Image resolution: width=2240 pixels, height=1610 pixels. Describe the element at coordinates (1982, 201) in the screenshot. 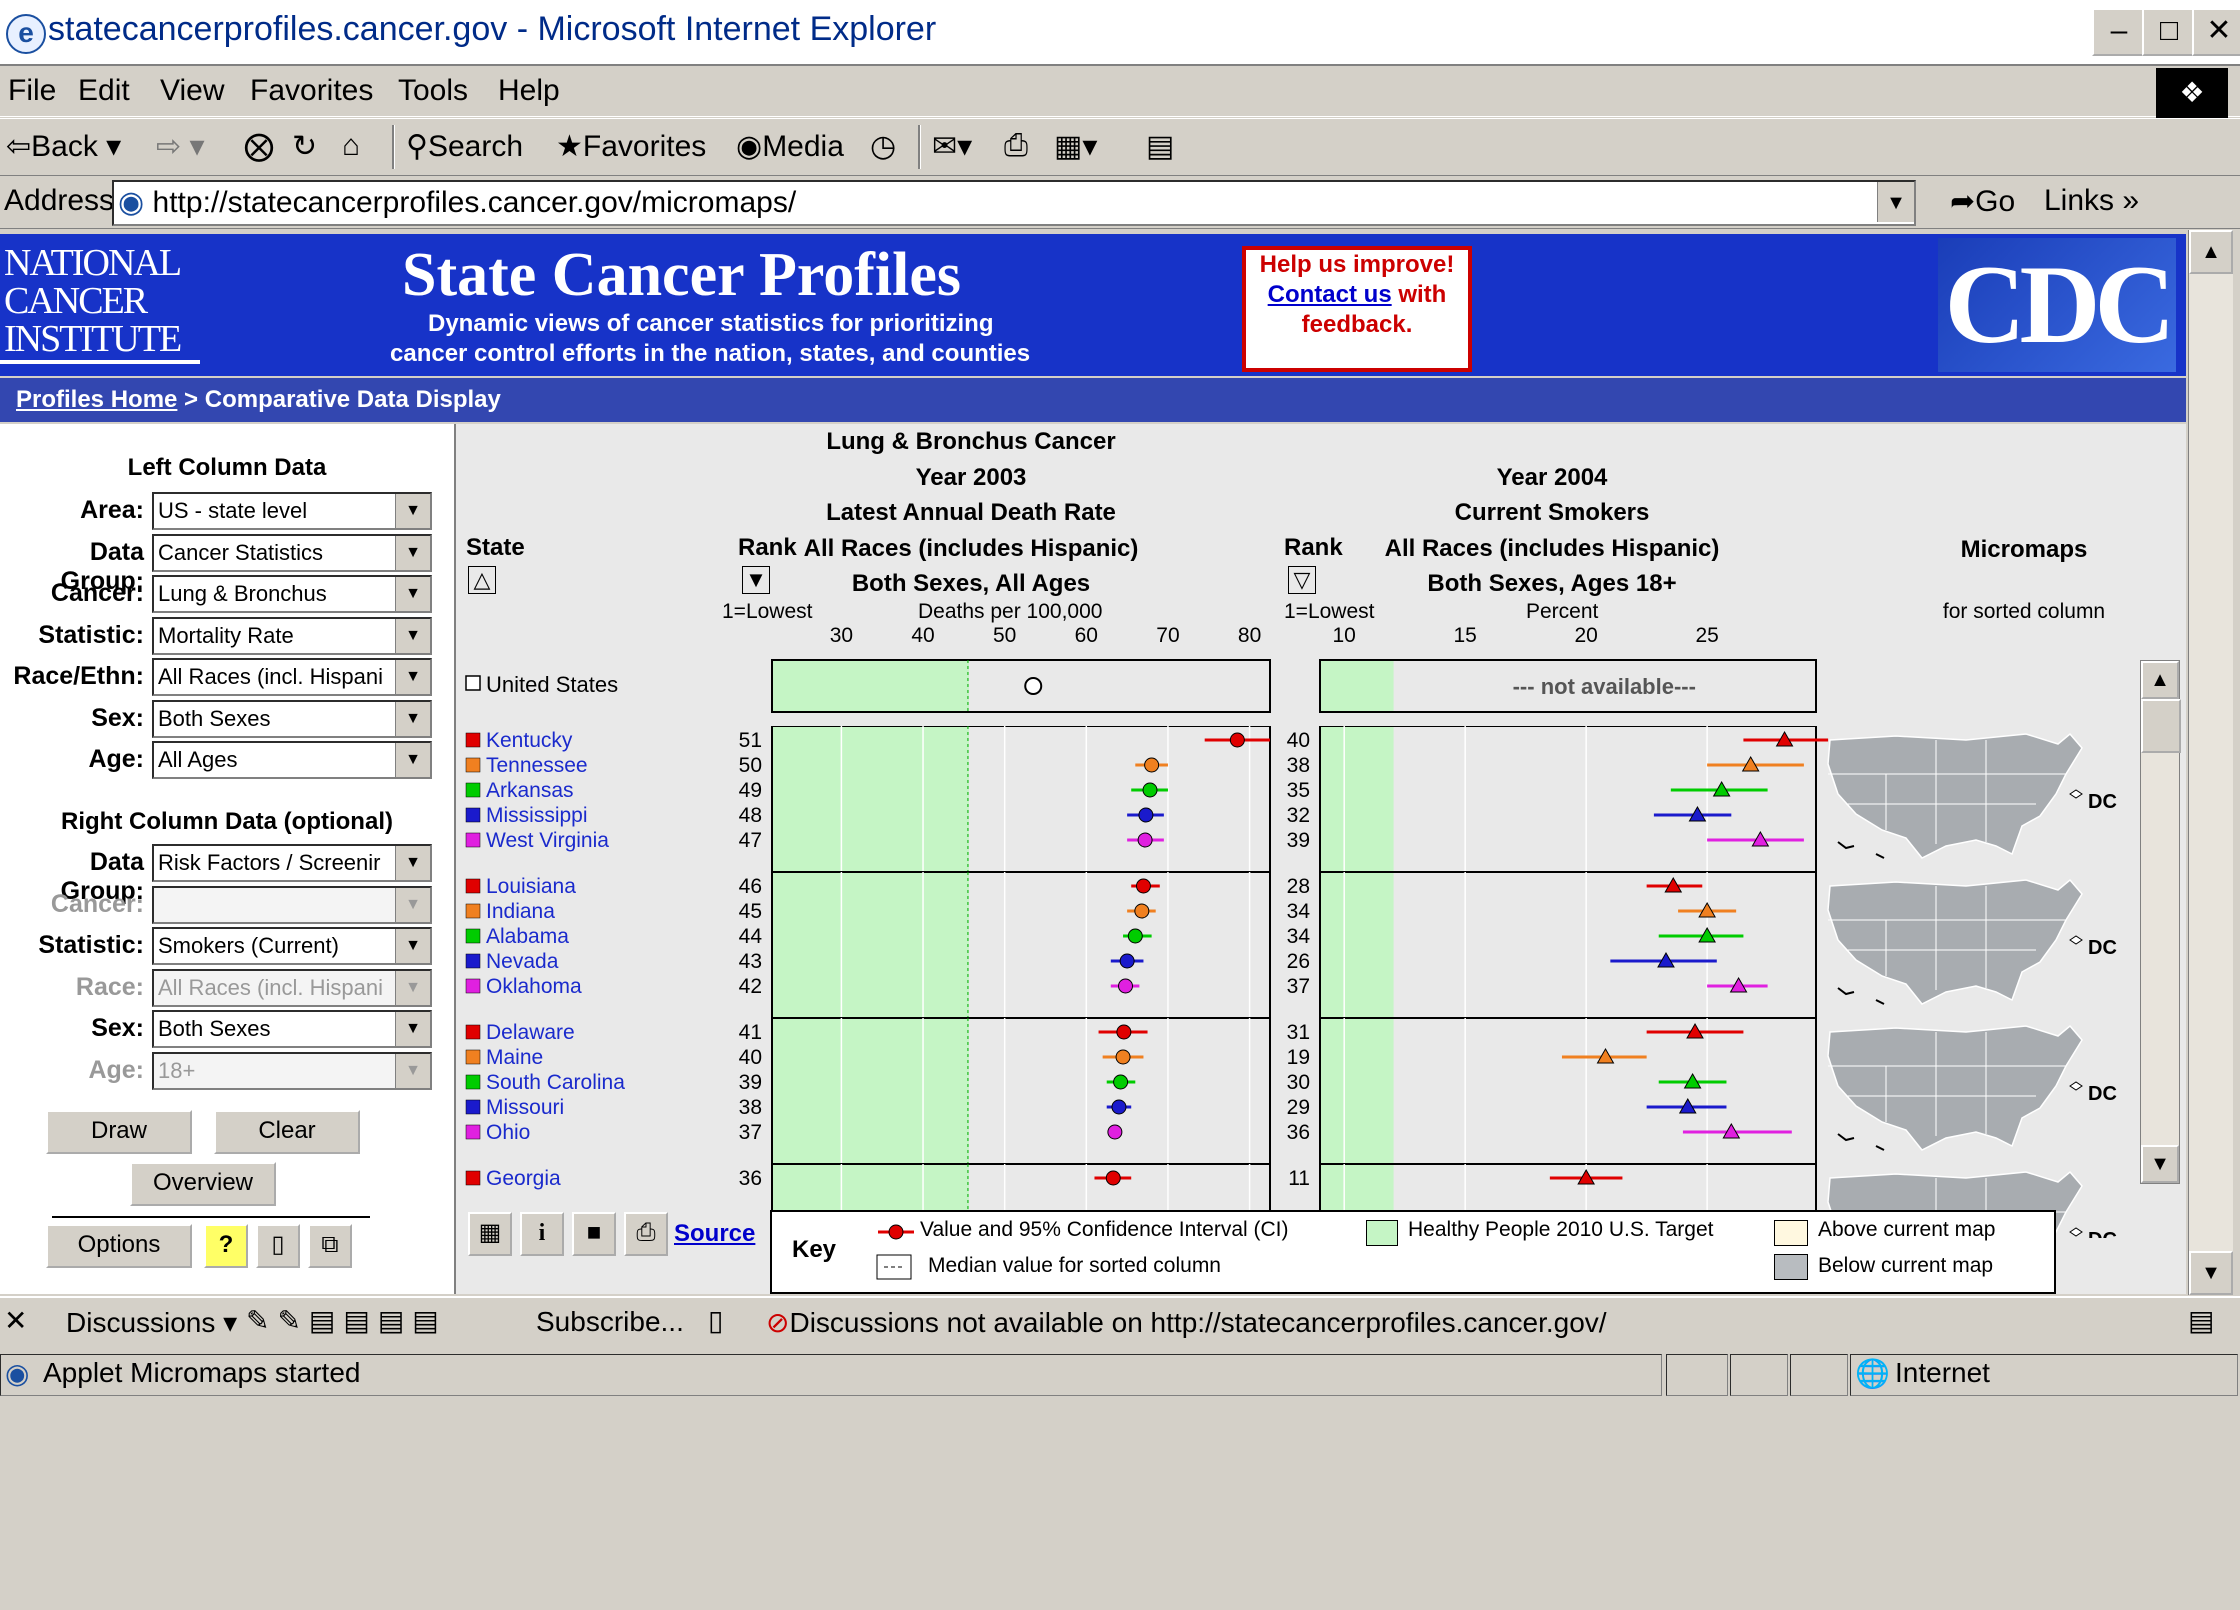

I see `go-button: ➦Go` at that location.